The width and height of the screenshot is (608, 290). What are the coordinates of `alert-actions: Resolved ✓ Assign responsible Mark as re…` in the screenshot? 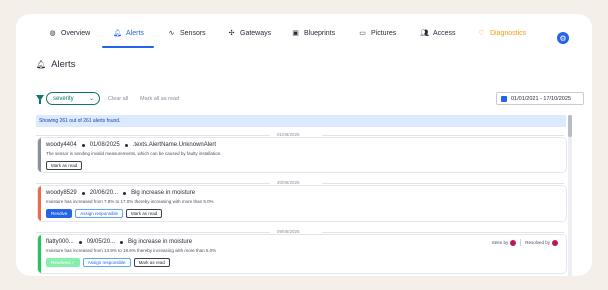 It's located at (108, 262).